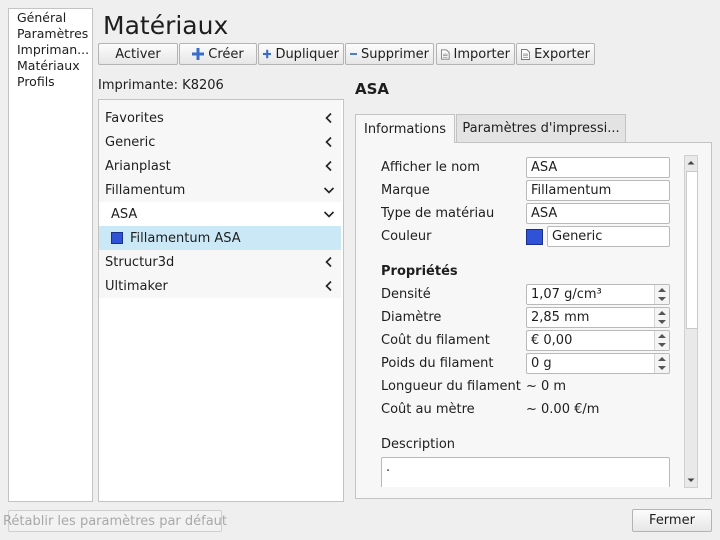 This screenshot has height=540, width=720. I want to click on diameter-field: 2,85 mm, so click(598, 317).